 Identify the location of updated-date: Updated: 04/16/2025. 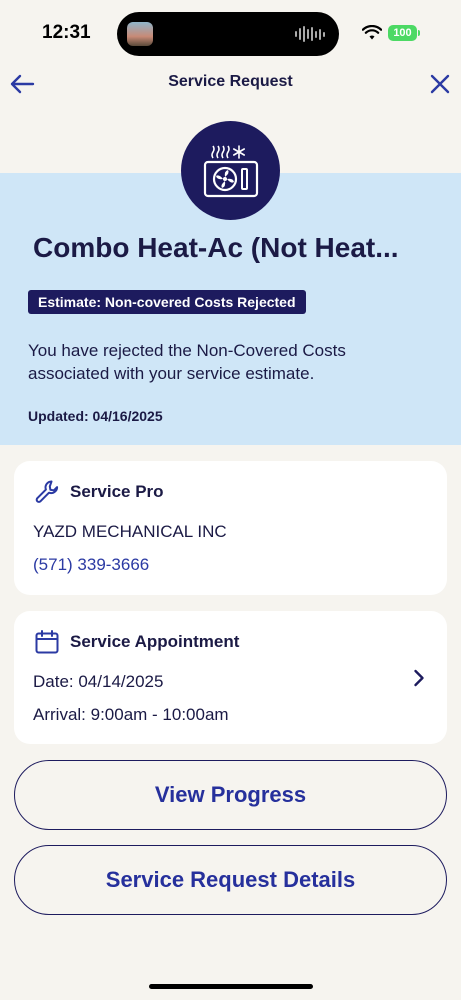
(95, 416).